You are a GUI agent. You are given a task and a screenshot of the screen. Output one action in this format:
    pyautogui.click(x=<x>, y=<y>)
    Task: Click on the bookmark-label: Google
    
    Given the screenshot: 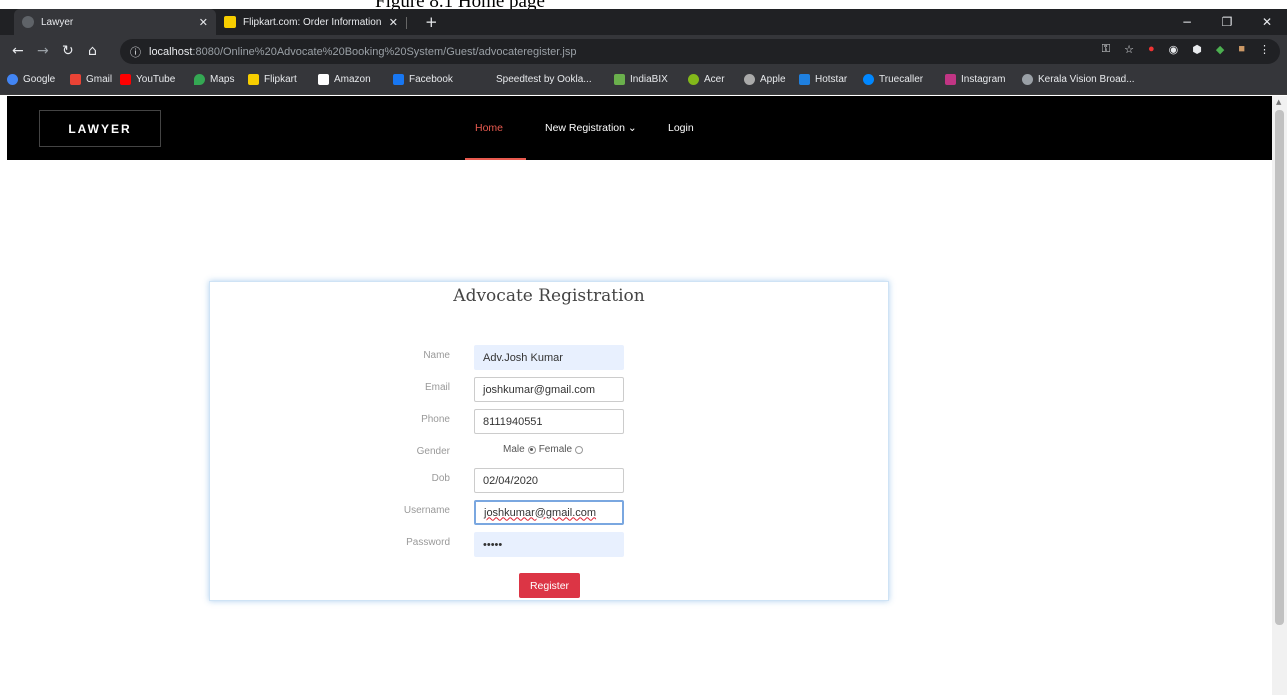 What is the action you would take?
    pyautogui.click(x=39, y=79)
    